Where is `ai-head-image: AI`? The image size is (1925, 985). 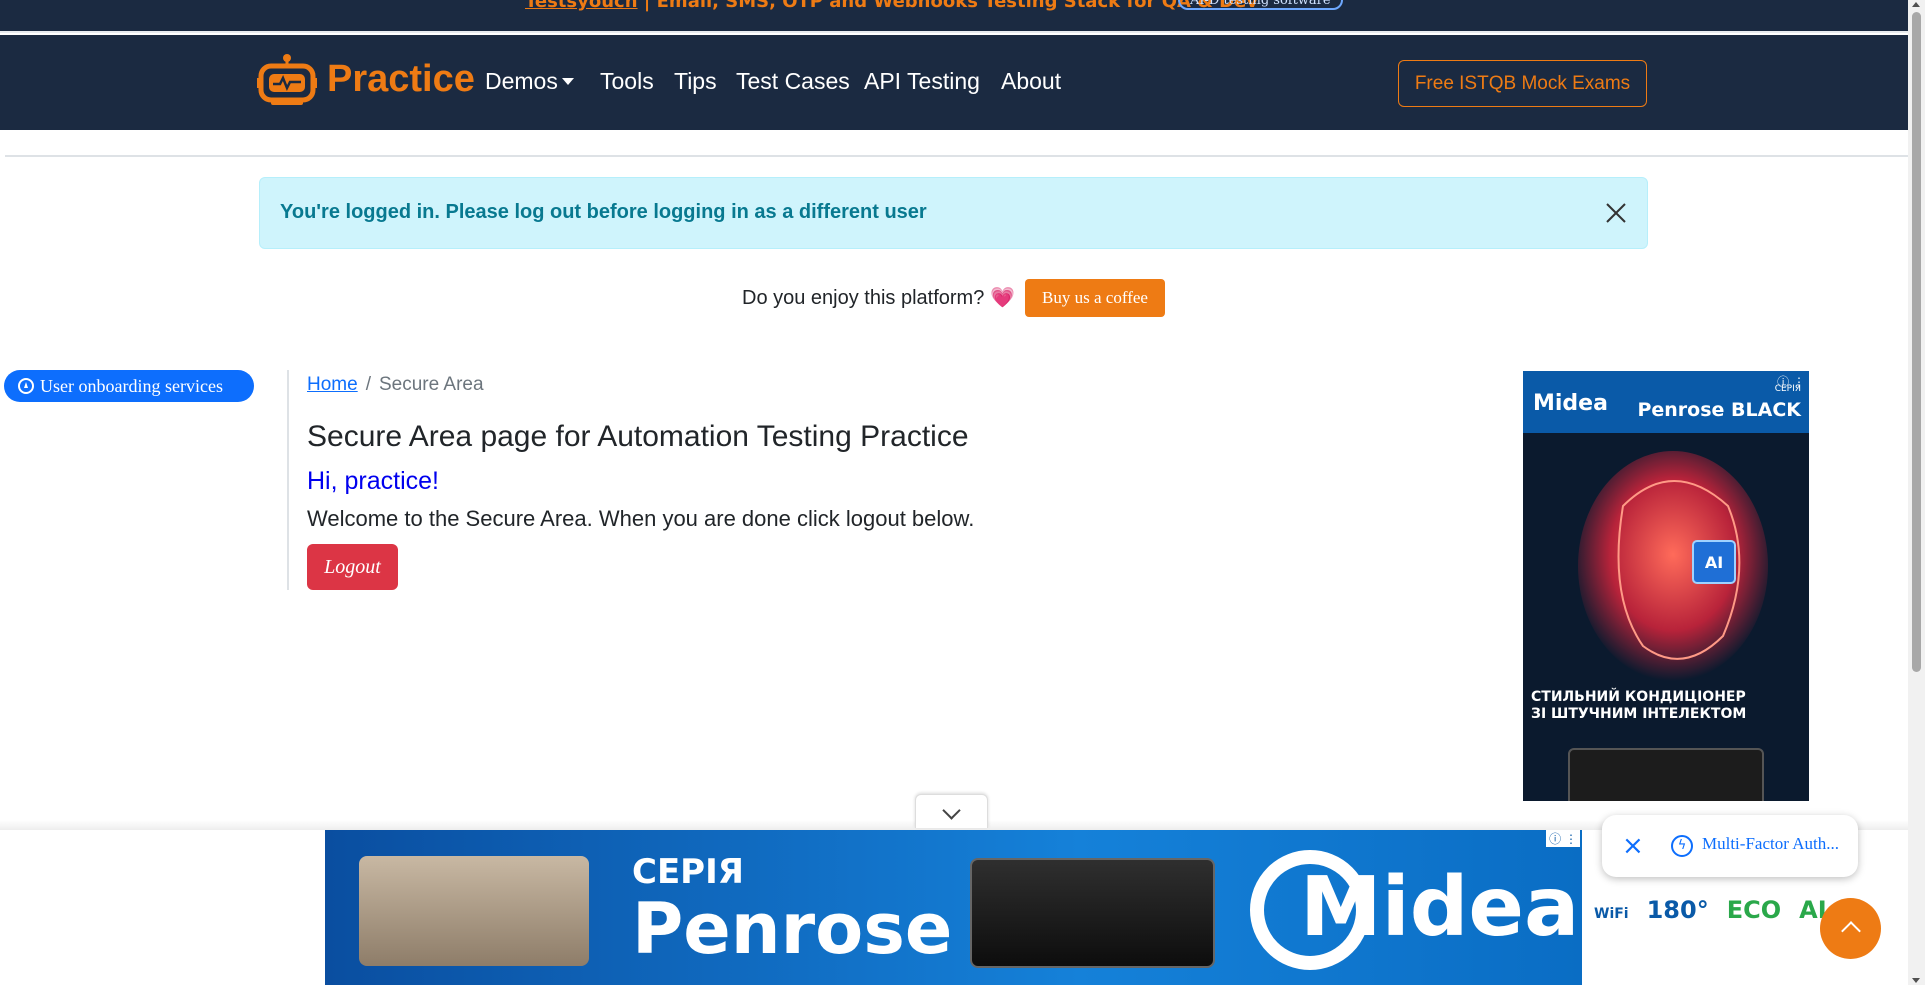 ai-head-image: AI is located at coordinates (1673, 566).